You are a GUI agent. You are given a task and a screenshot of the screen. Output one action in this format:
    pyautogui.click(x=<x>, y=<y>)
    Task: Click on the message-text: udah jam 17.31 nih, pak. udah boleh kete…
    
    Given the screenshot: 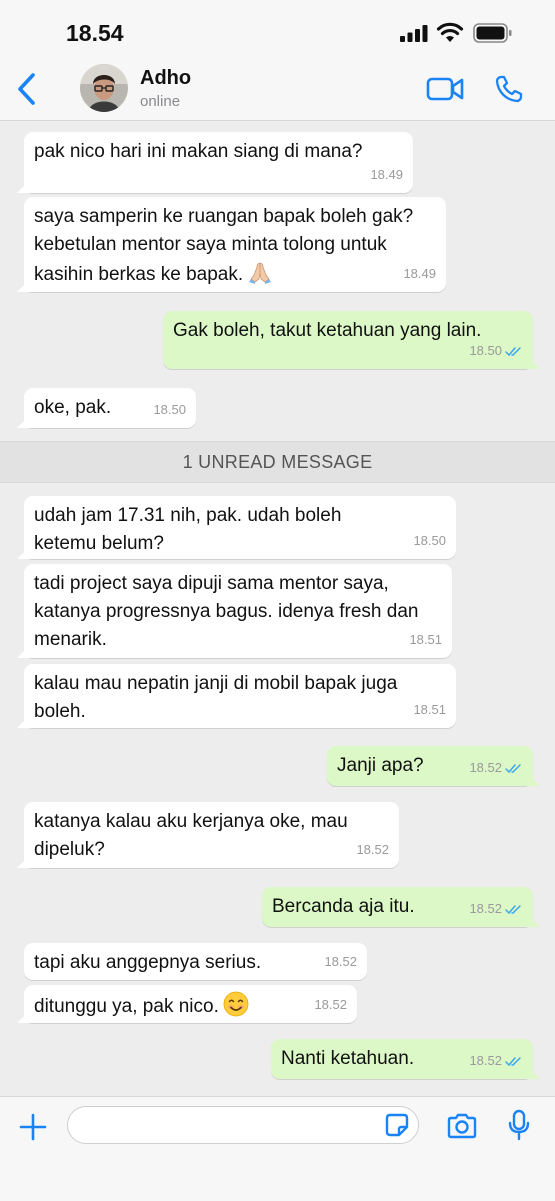 What is the action you would take?
    pyautogui.click(x=188, y=529)
    